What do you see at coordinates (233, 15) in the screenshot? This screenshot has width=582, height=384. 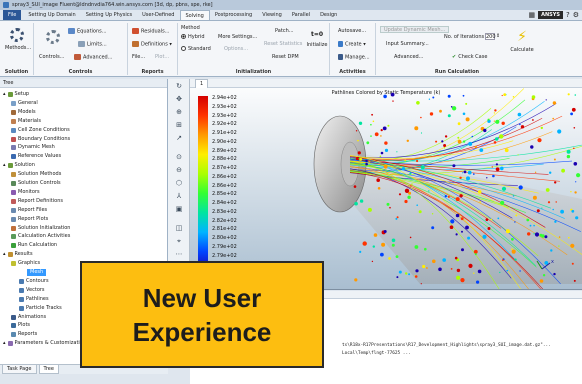 I see `ribbon-tab-postprocessing: Postprocessing` at bounding box center [233, 15].